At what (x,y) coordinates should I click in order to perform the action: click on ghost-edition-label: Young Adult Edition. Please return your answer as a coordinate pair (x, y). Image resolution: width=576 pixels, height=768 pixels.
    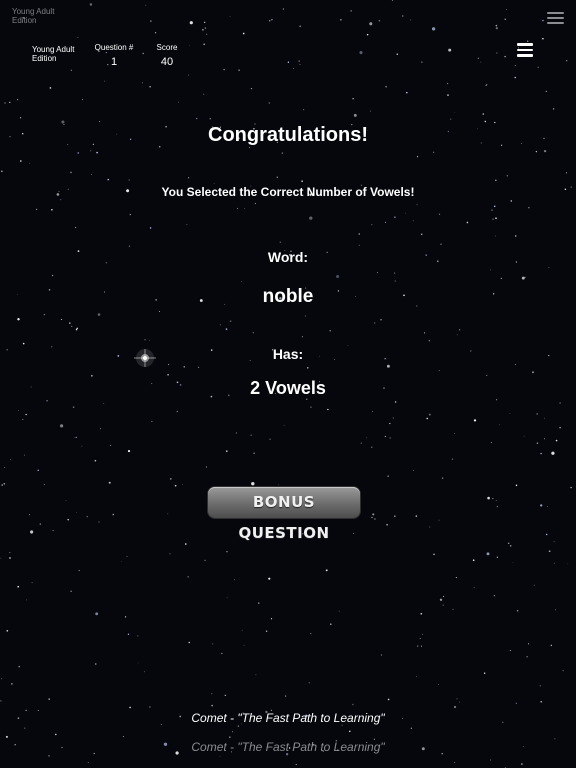
    Looking at the image, I should click on (33, 16).